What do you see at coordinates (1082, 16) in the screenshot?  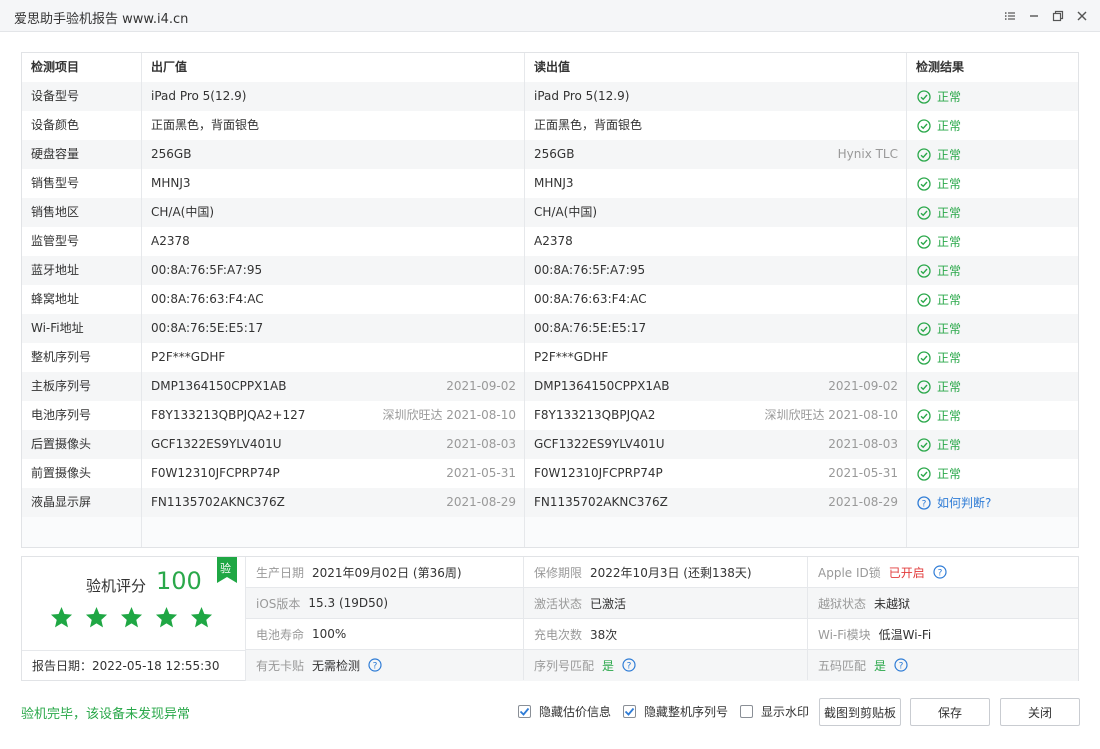 I see `close-icon` at bounding box center [1082, 16].